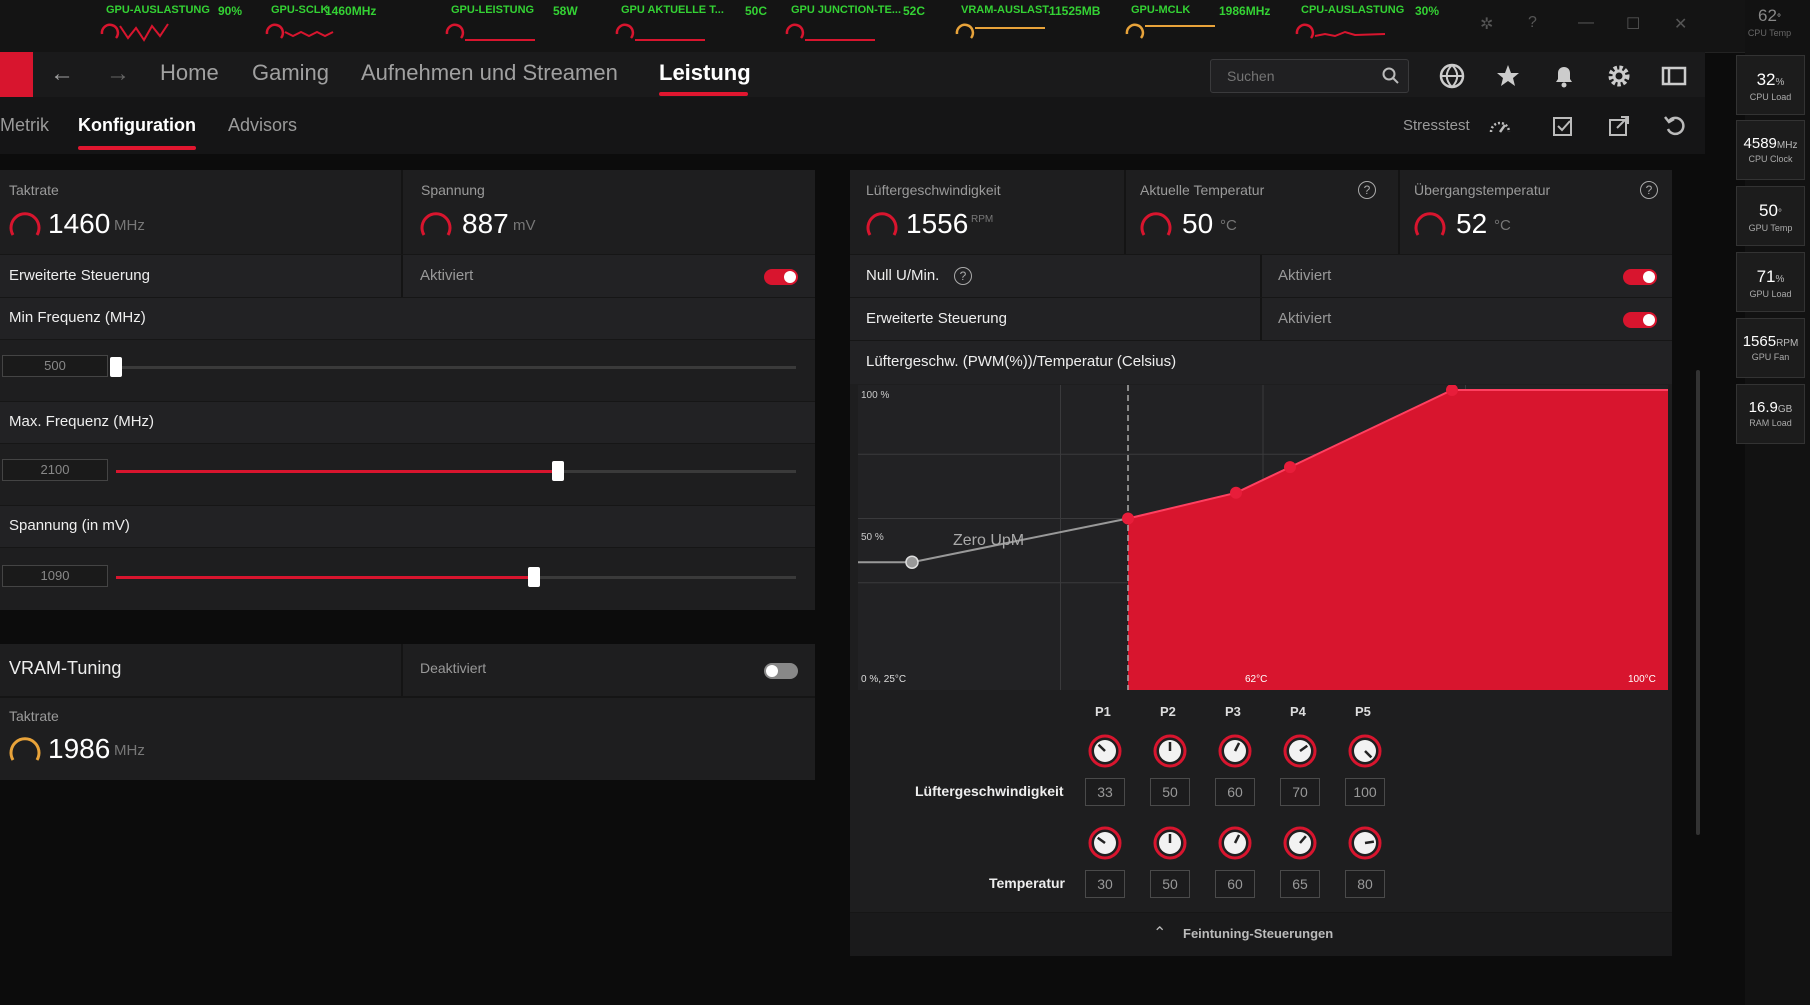 This screenshot has height=1005, width=1810. What do you see at coordinates (340, 26) in the screenshot?
I see `metric-gpu-sclk: GPU-SCLK 1460MHz` at bounding box center [340, 26].